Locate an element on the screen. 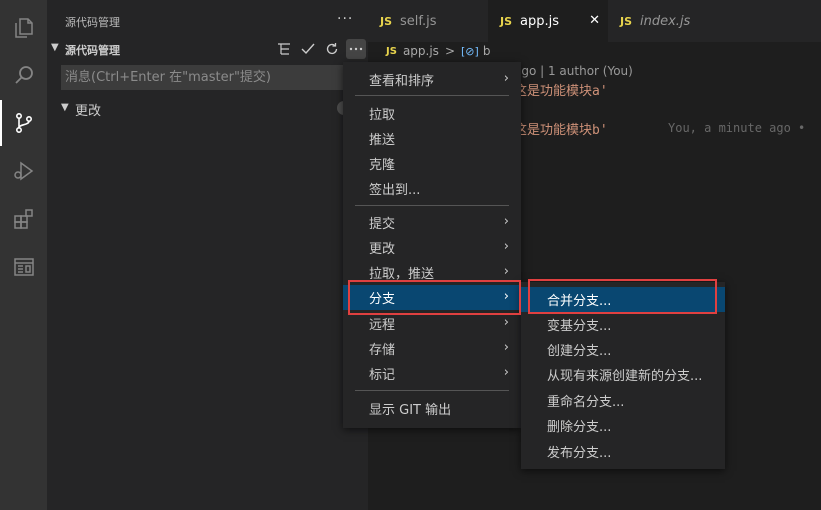 The width and height of the screenshot is (821, 510). remote-explorer-icon is located at coordinates (23, 267).